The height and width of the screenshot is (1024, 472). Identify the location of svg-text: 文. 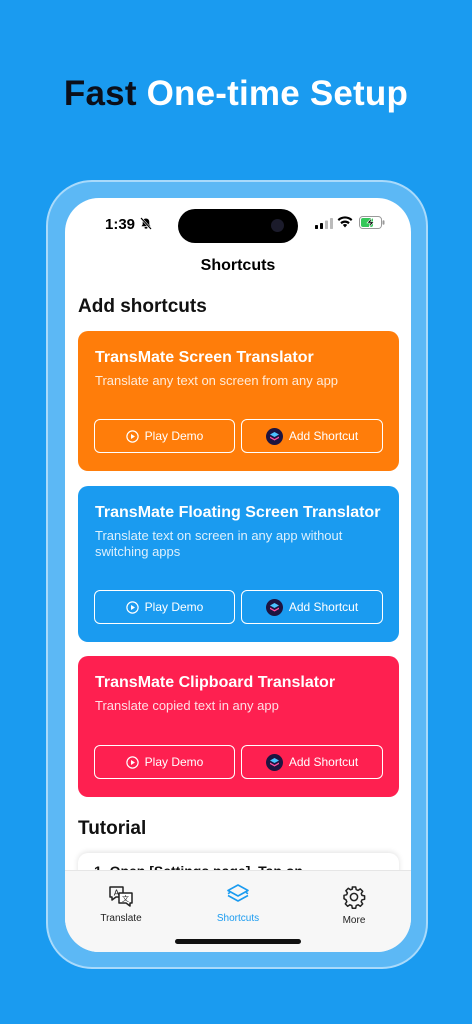
(125, 898).